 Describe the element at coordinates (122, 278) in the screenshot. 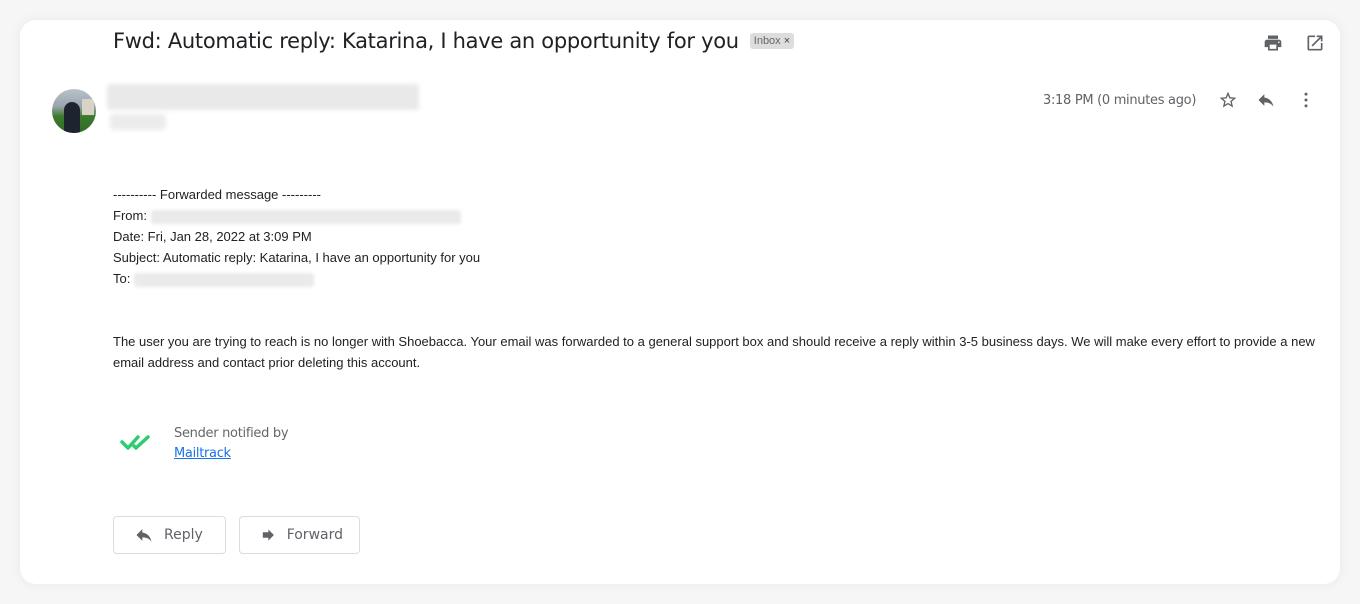

I see `to-label: To:` at that location.